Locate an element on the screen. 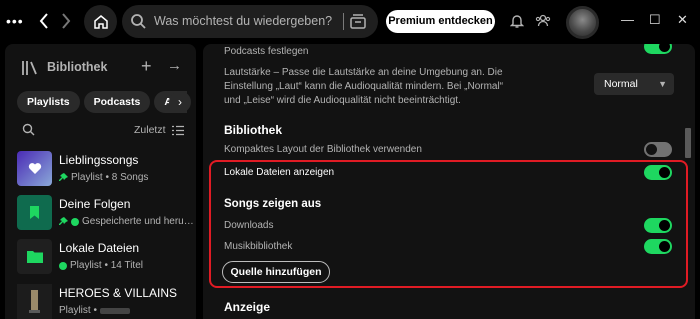 This screenshot has width=700, height=319. filter-chips: PlaylistsPodcastsAlben is located at coordinates (102, 102).